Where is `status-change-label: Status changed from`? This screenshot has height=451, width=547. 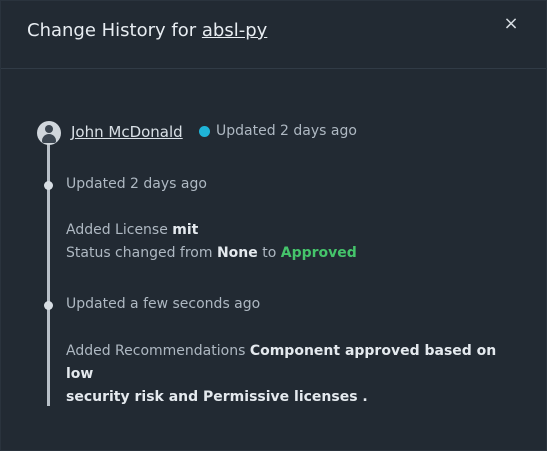
status-change-label: Status changed from is located at coordinates (139, 253).